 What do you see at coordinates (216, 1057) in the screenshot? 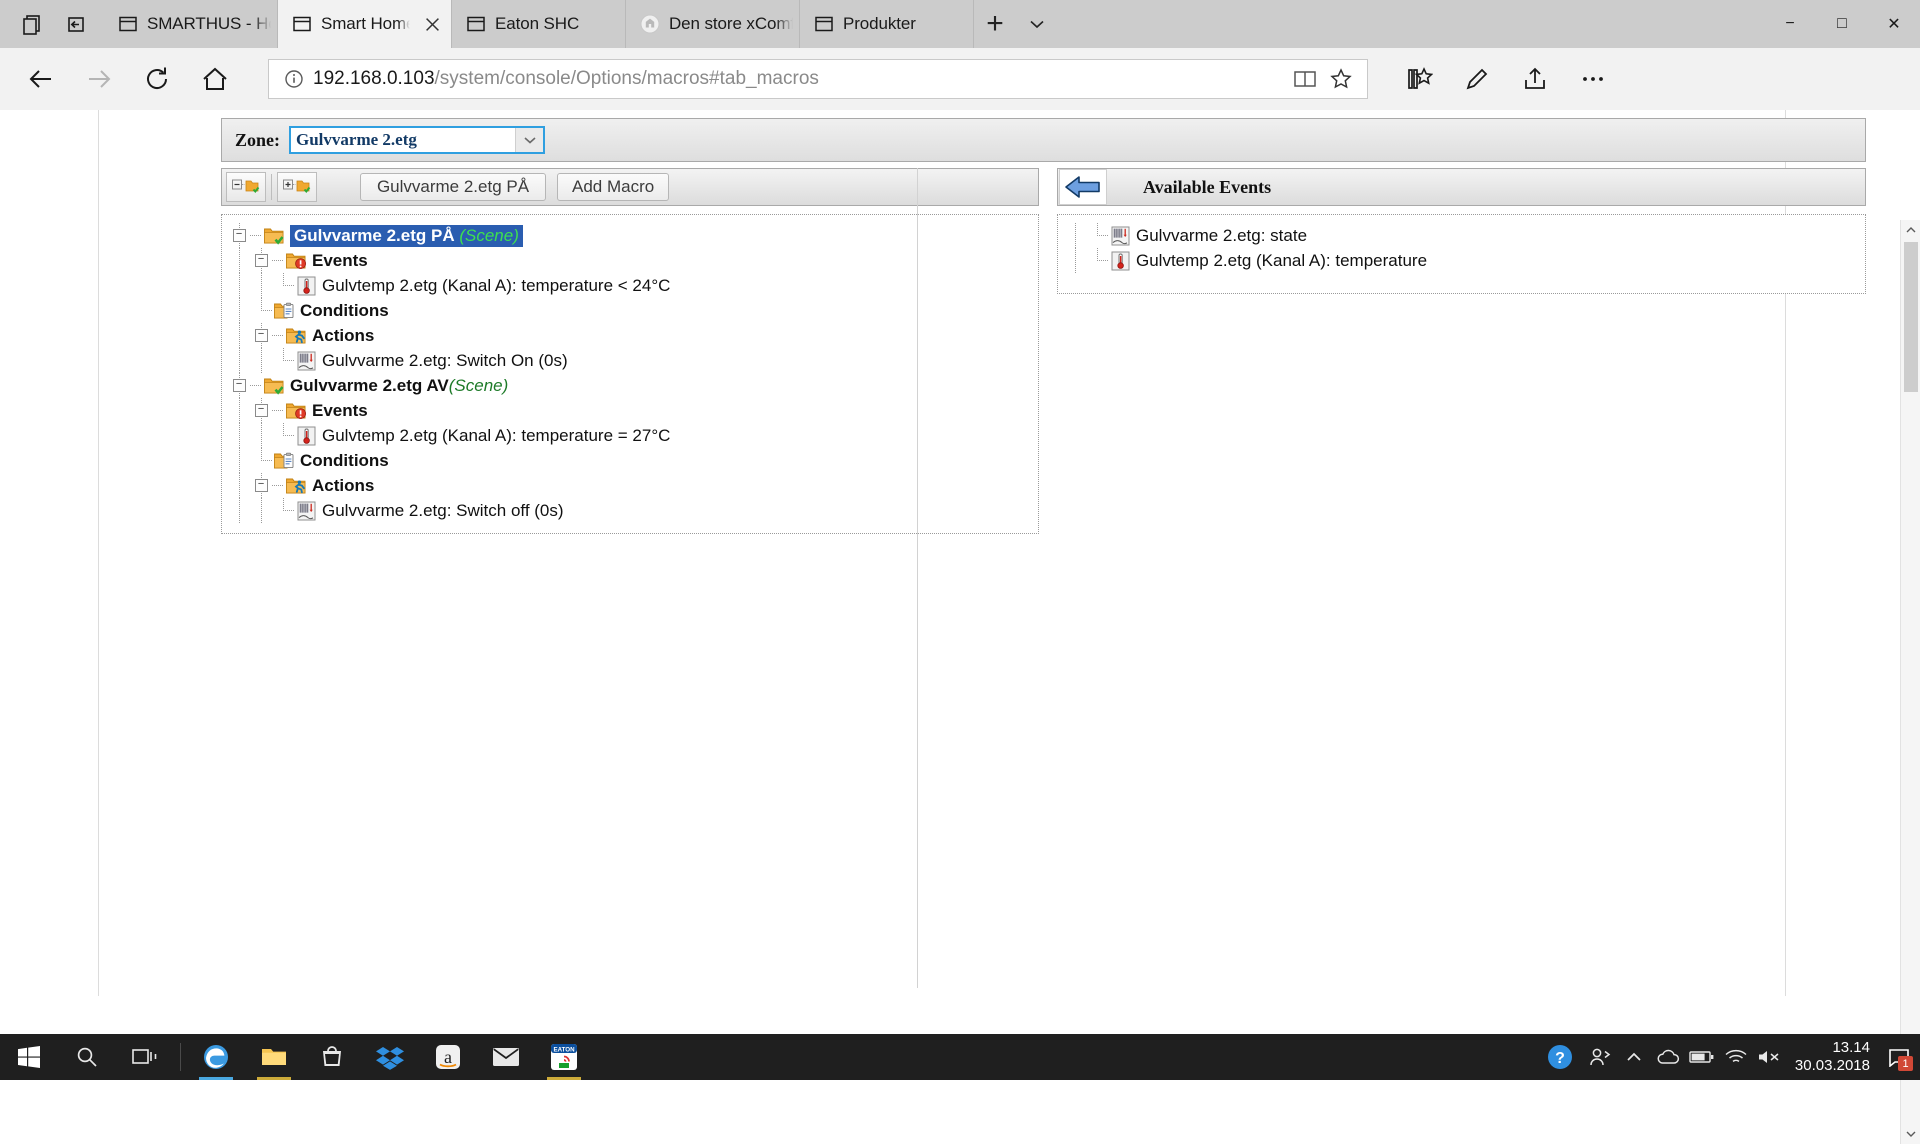
I see `edge-icon` at bounding box center [216, 1057].